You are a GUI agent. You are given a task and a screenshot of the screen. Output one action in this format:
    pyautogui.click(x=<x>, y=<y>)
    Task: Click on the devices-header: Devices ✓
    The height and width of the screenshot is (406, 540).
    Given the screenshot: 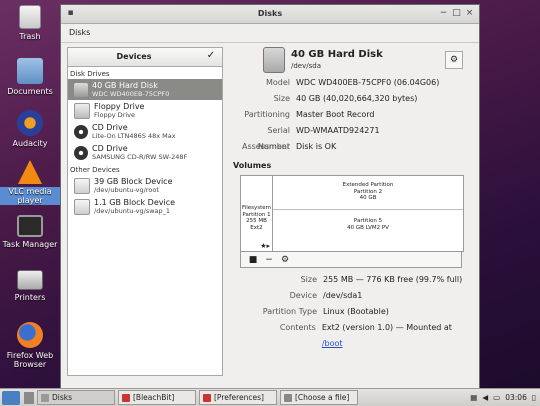 What is the action you would take?
    pyautogui.click(x=145, y=57)
    